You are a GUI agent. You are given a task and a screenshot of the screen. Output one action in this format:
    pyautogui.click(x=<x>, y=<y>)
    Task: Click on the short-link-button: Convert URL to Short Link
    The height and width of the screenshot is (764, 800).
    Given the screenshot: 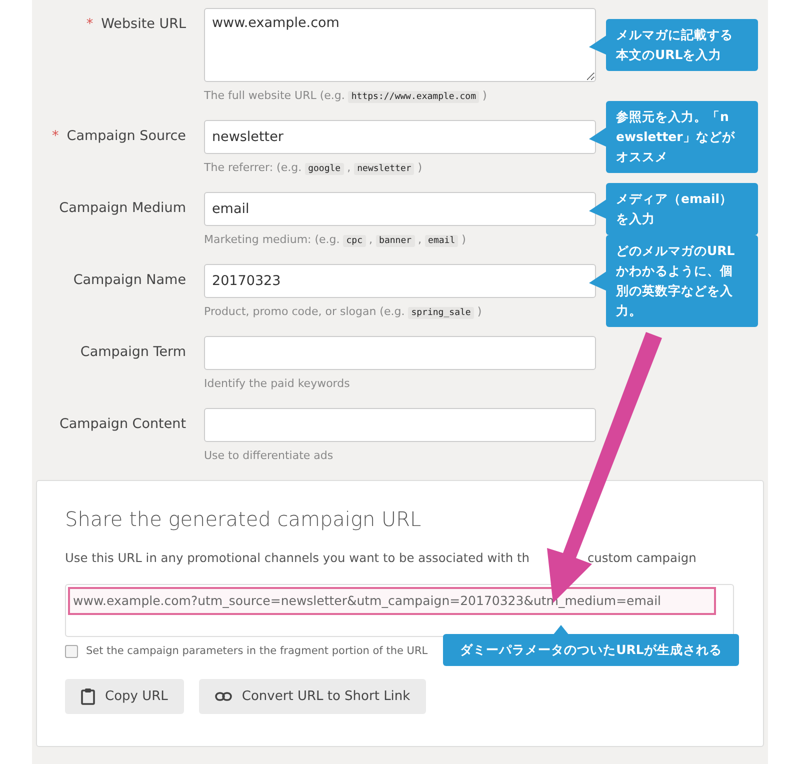 What is the action you would take?
    pyautogui.click(x=312, y=696)
    